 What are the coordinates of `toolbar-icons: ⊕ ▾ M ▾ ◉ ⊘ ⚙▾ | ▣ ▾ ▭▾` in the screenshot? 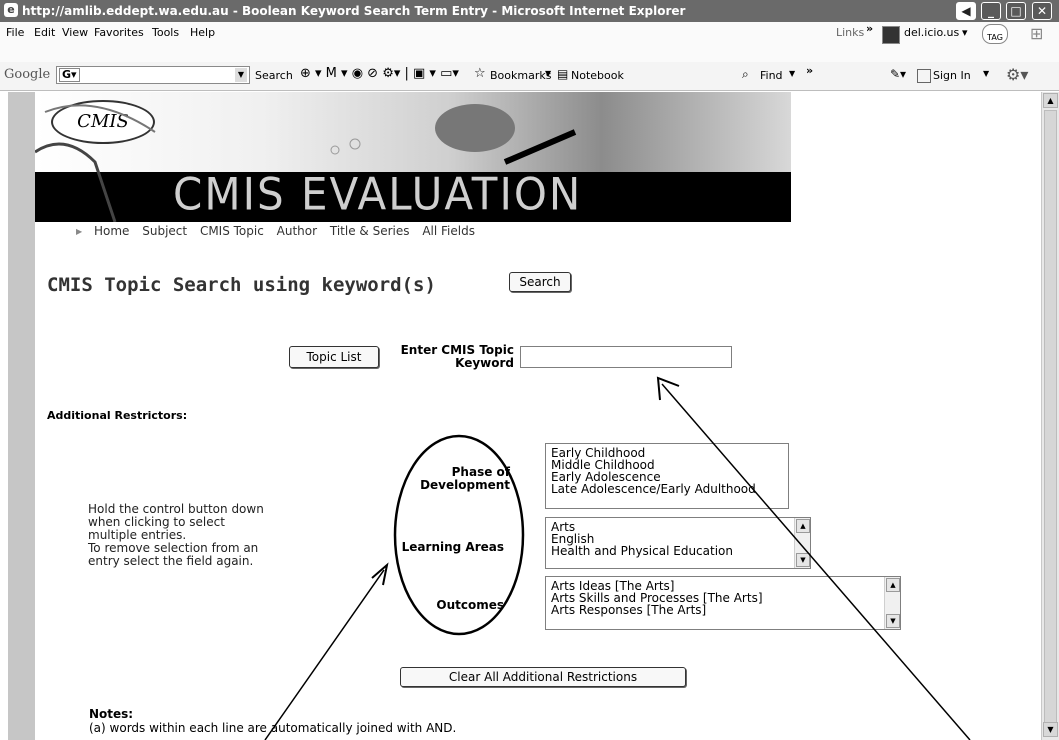 It's located at (379, 73).